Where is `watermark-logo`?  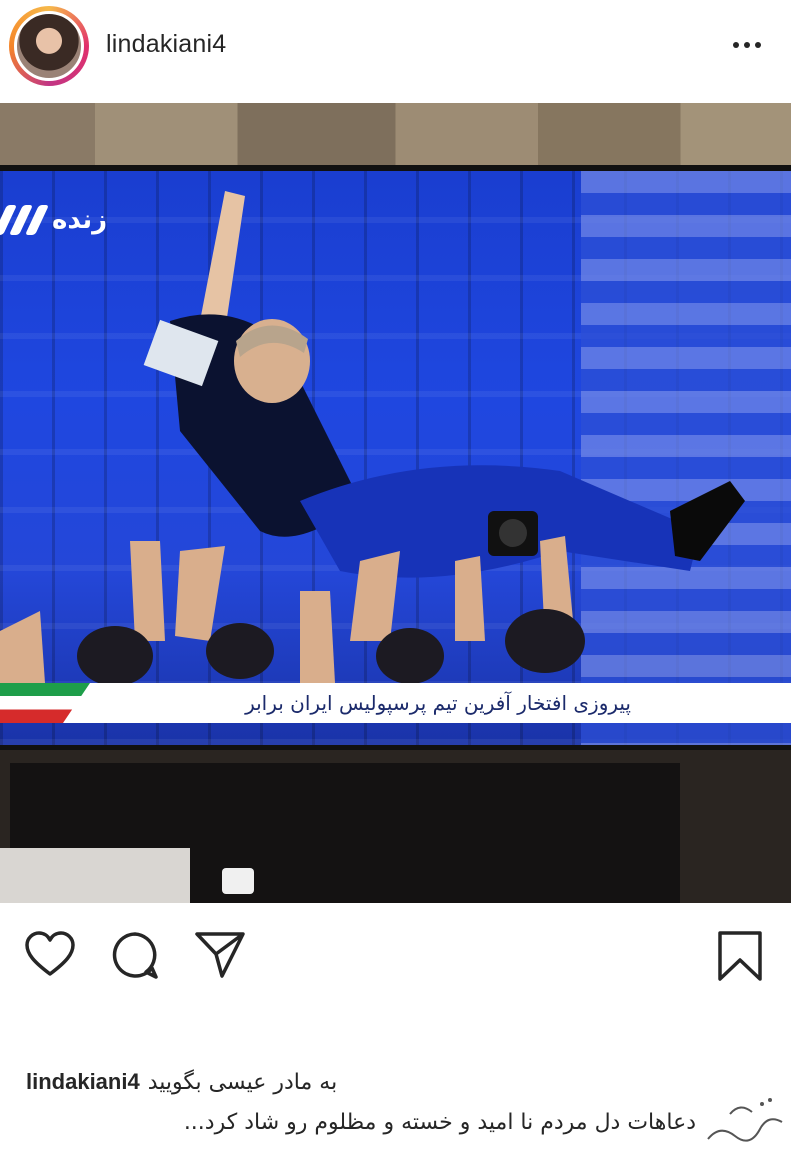
watermark-logo is located at coordinates (745, 1120).